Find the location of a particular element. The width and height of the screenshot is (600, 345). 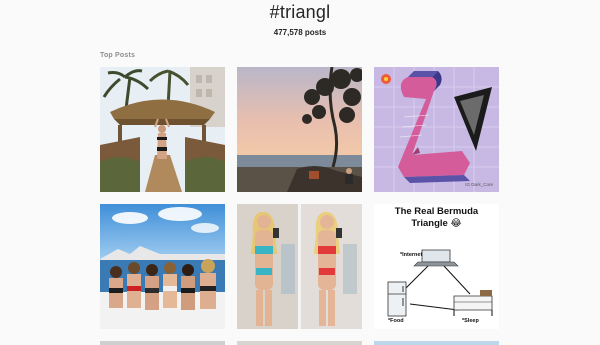

top-posts-label: Top Posts is located at coordinates (118, 55).